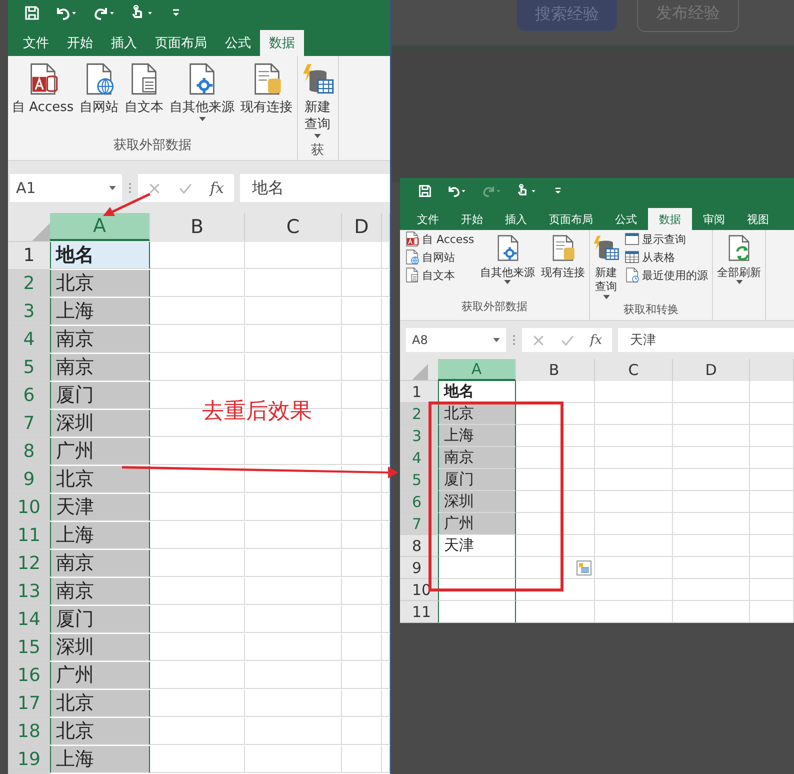 The image size is (794, 774). I want to click on ribbon-button: 最近使用的源, so click(666, 275).